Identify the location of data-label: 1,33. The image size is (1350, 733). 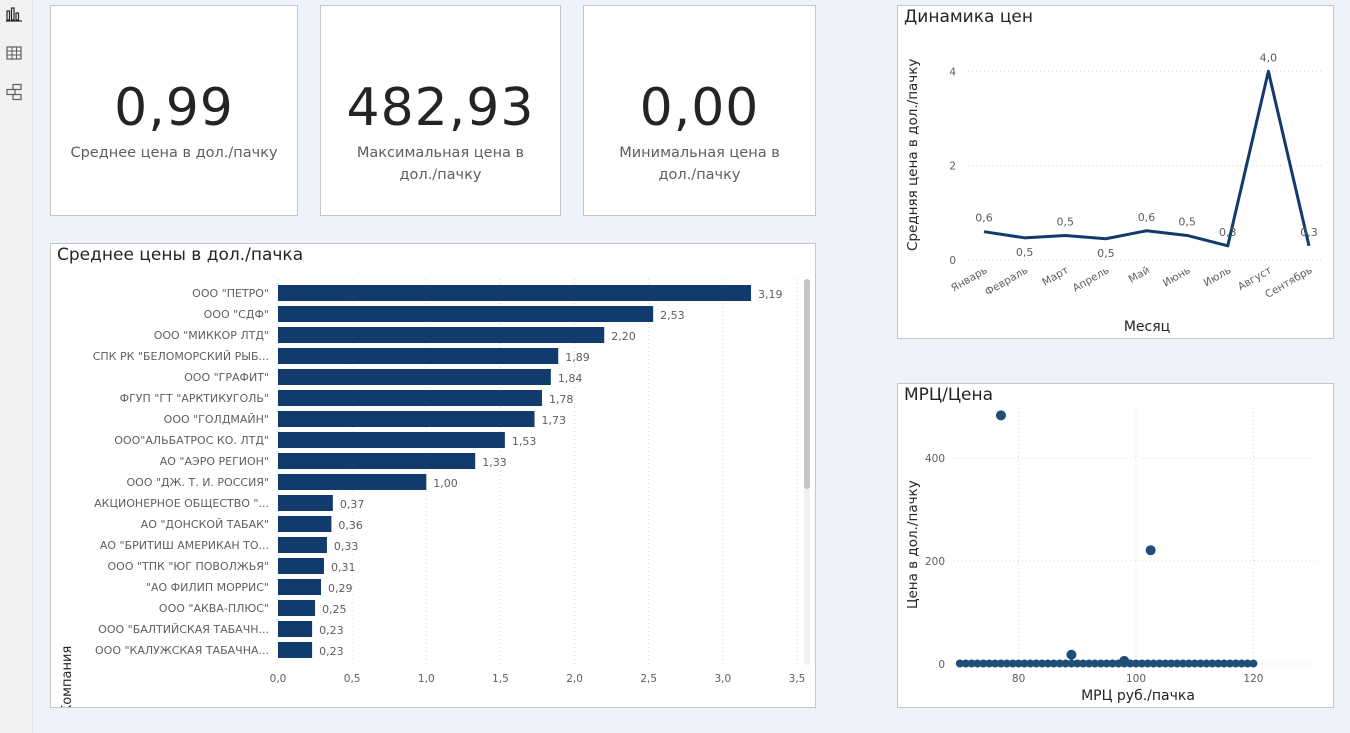
(494, 462).